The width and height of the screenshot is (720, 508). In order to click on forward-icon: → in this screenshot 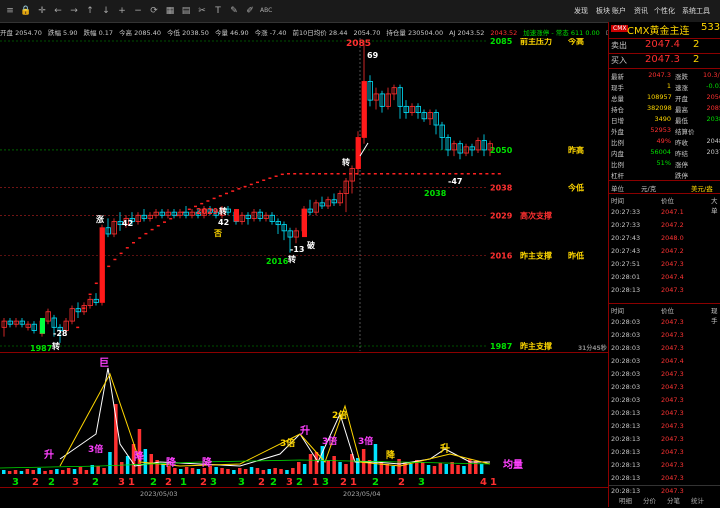, I will do `click(74, 11)`.